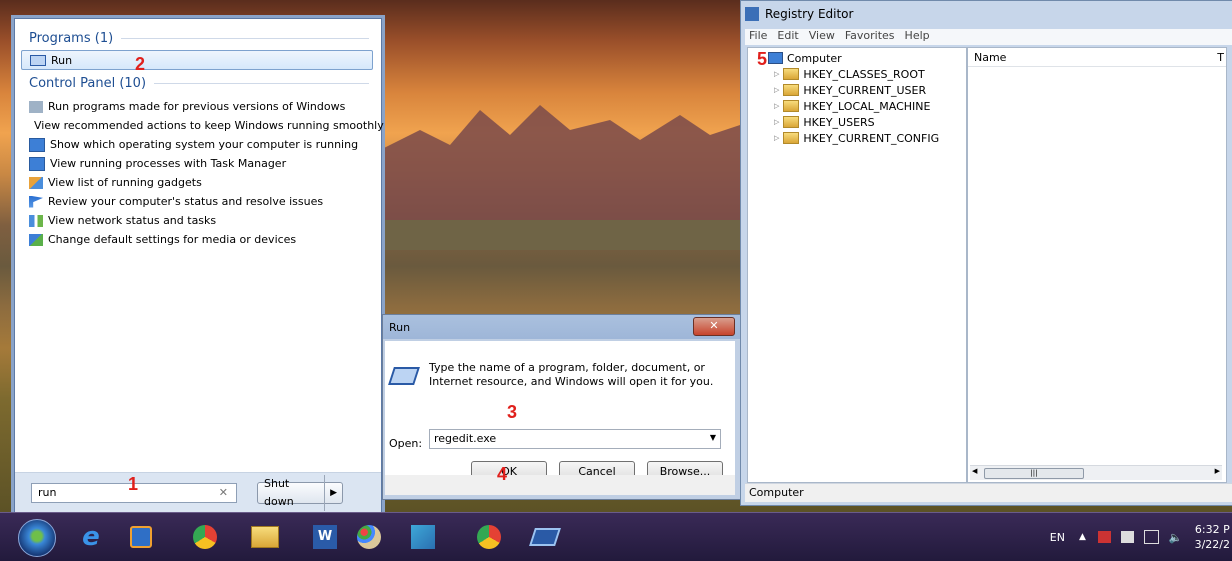  Describe the element at coordinates (325, 537) in the screenshot. I see `word-taskbar-icon: W` at that location.